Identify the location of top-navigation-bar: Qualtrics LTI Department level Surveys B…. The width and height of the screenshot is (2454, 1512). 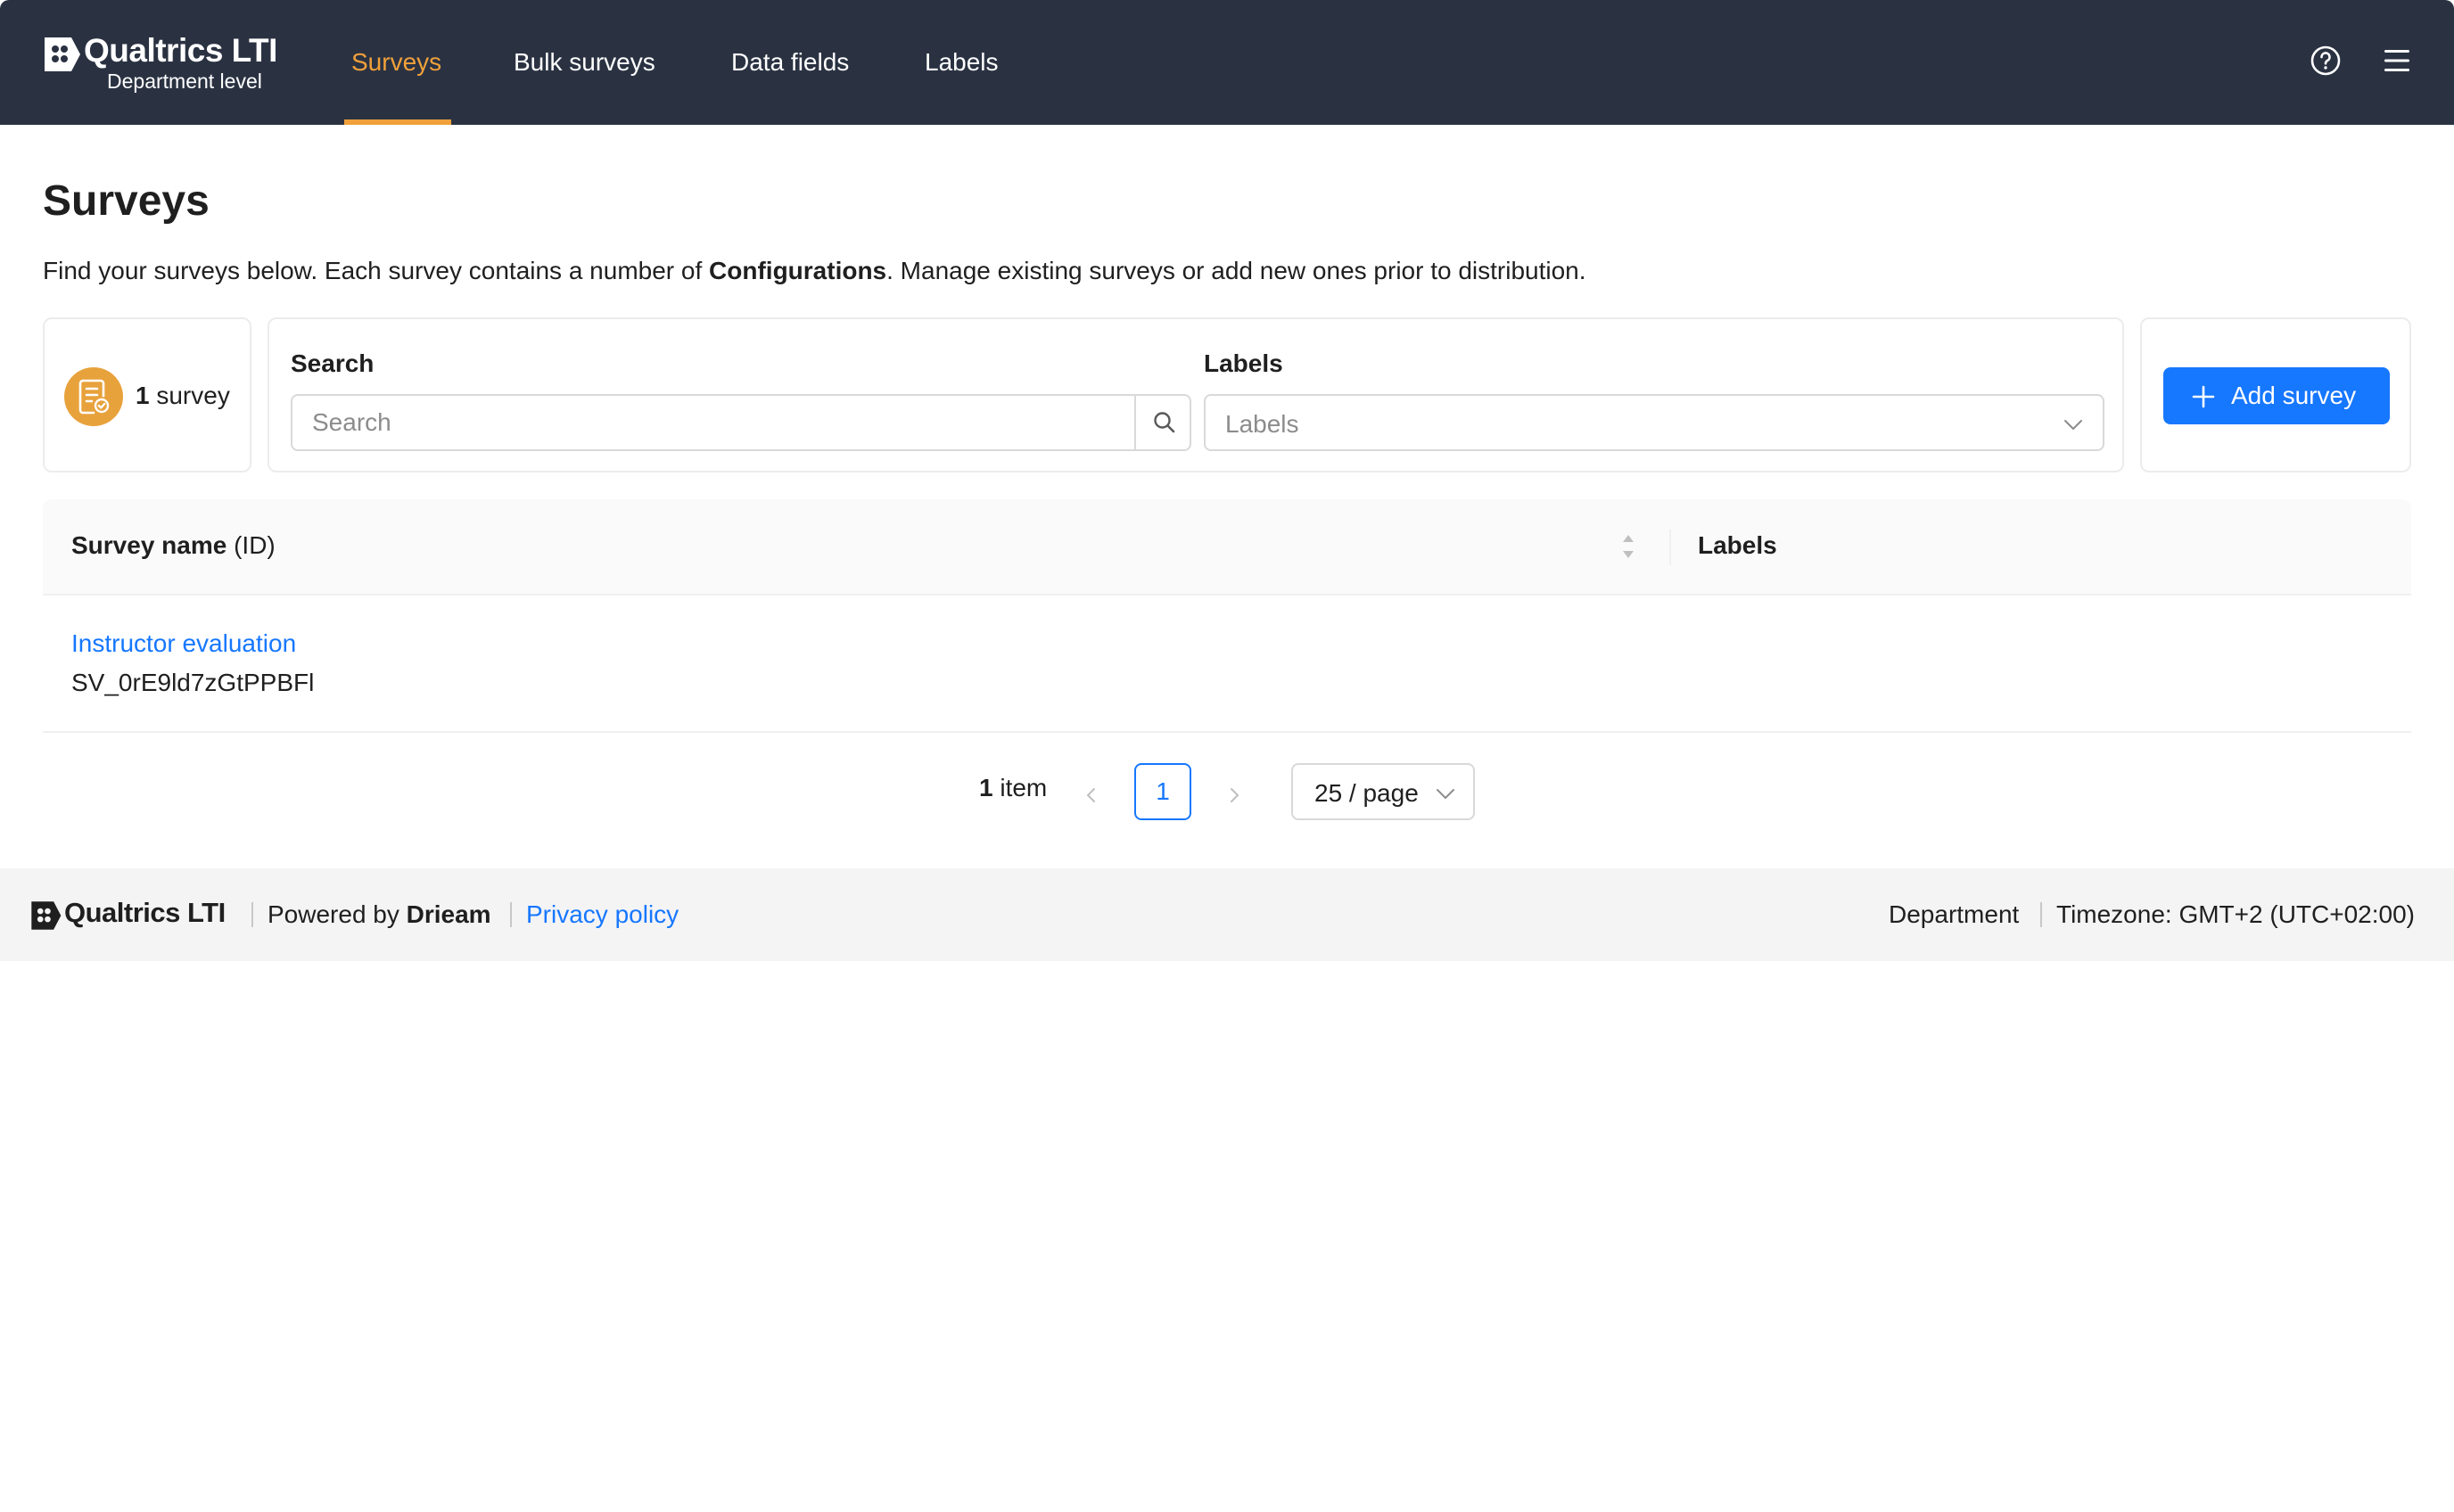
(1227, 62).